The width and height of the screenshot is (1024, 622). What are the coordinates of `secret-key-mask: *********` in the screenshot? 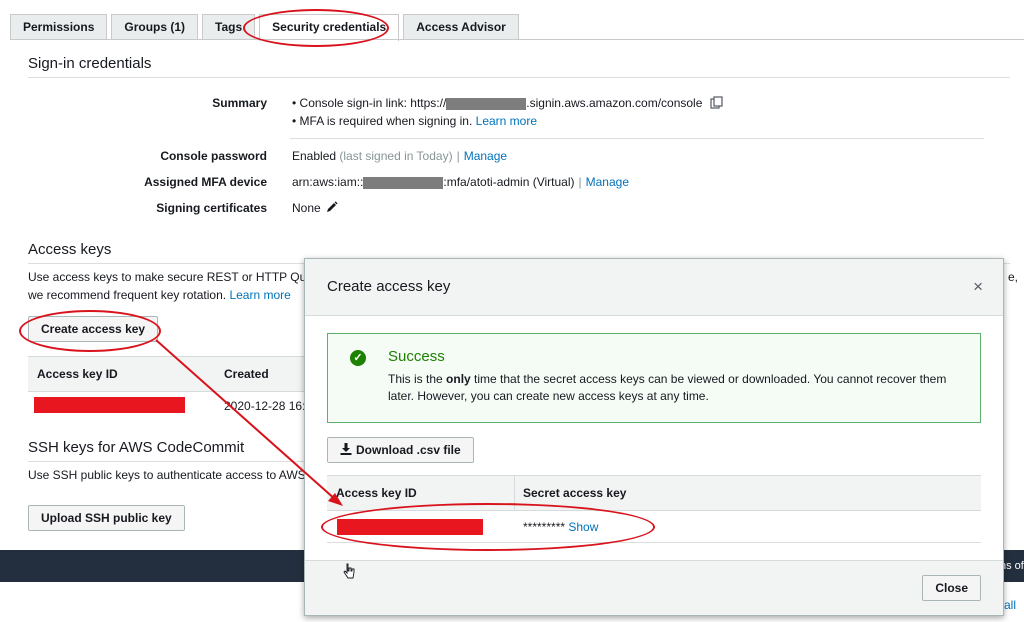 It's located at (544, 527).